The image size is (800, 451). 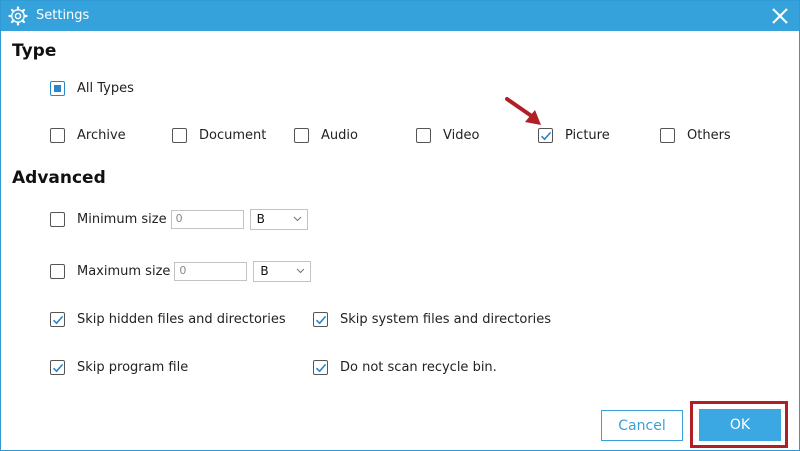 What do you see at coordinates (57, 88) in the screenshot?
I see `all-types-checkbox` at bounding box center [57, 88].